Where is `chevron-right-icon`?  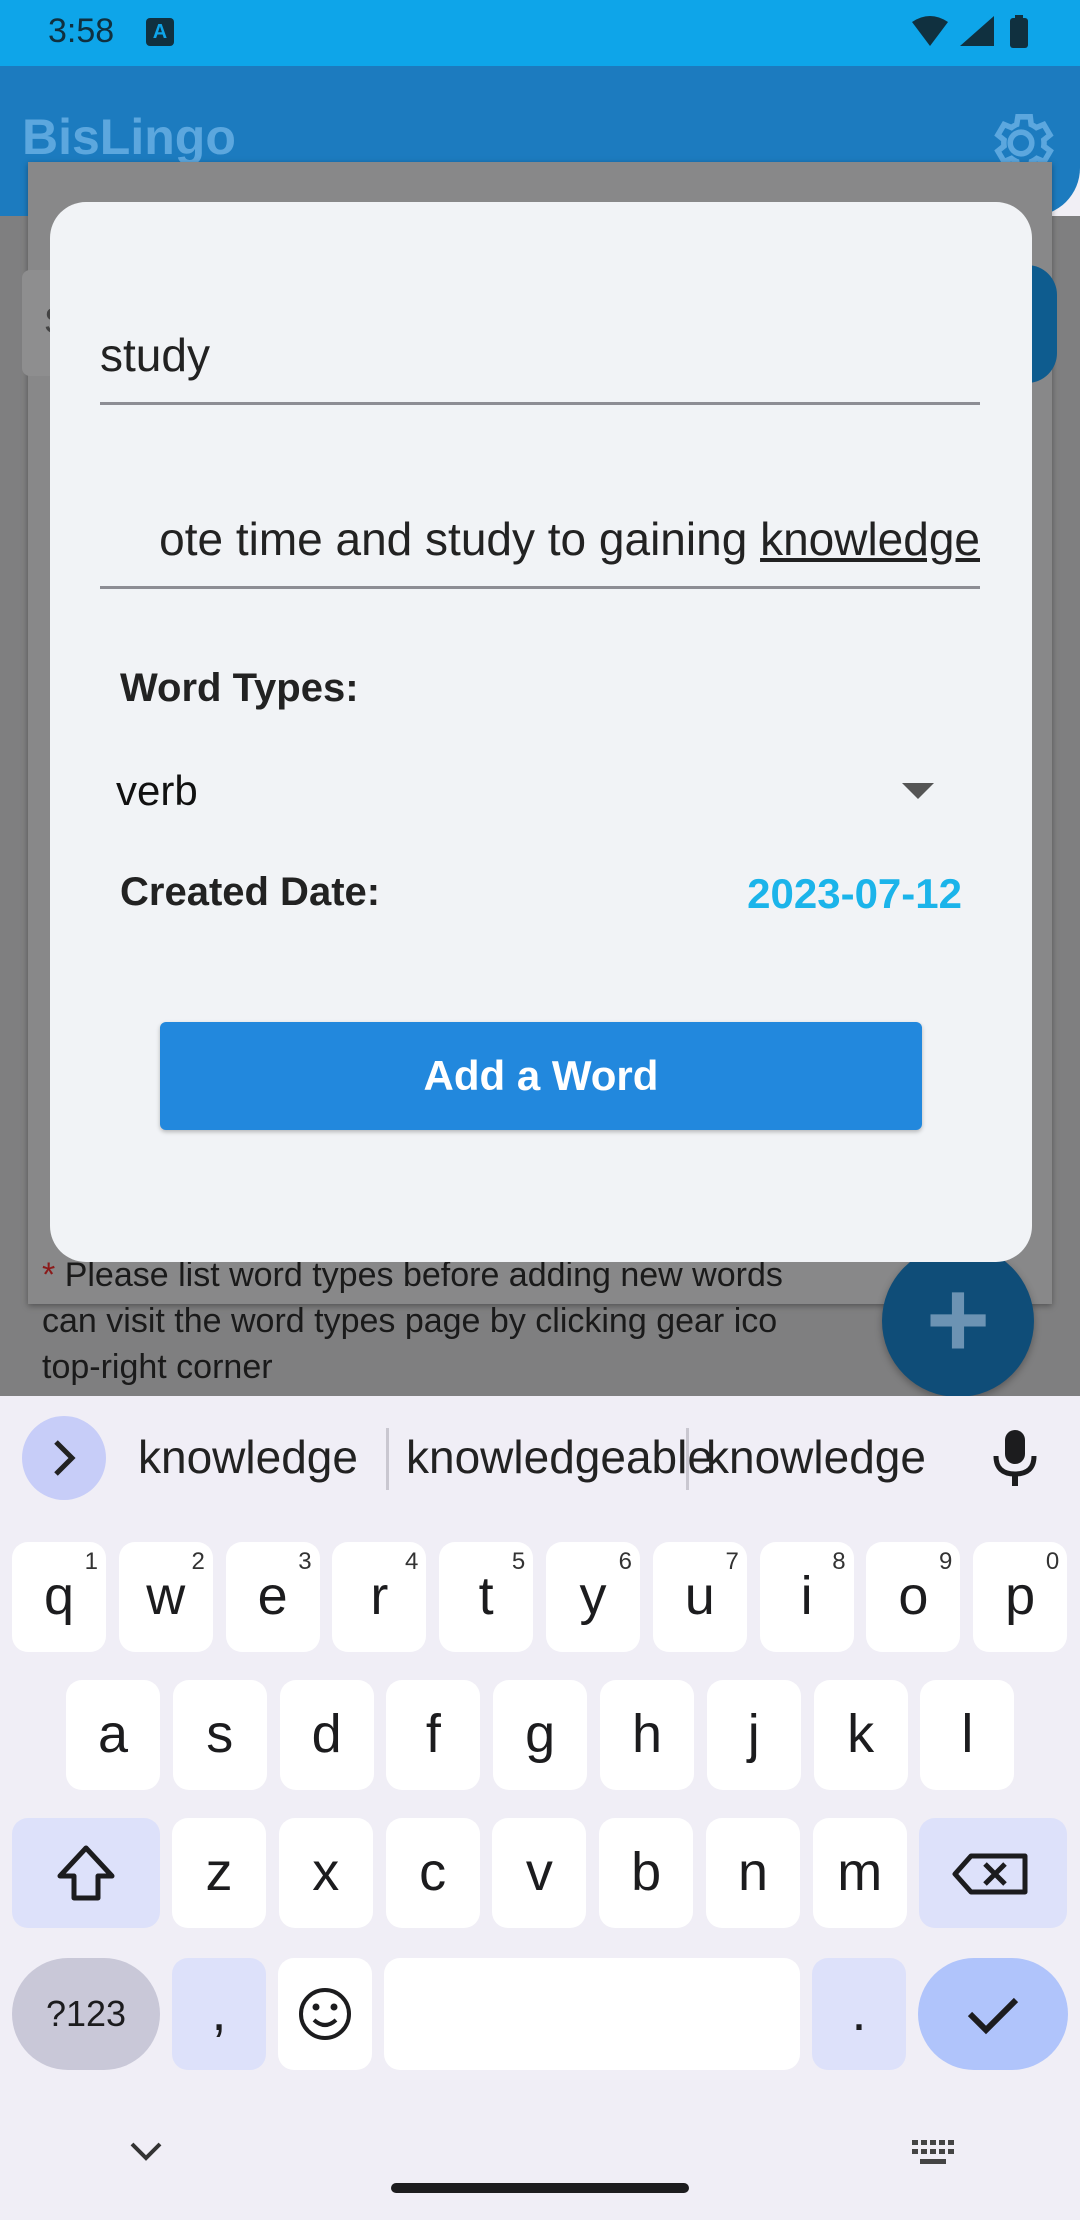 chevron-right-icon is located at coordinates (65, 1458).